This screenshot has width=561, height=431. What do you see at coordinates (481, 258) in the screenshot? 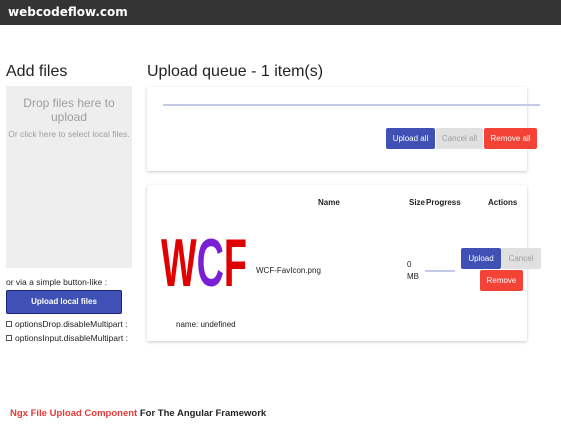
I see `upload-button: Upload` at bounding box center [481, 258].